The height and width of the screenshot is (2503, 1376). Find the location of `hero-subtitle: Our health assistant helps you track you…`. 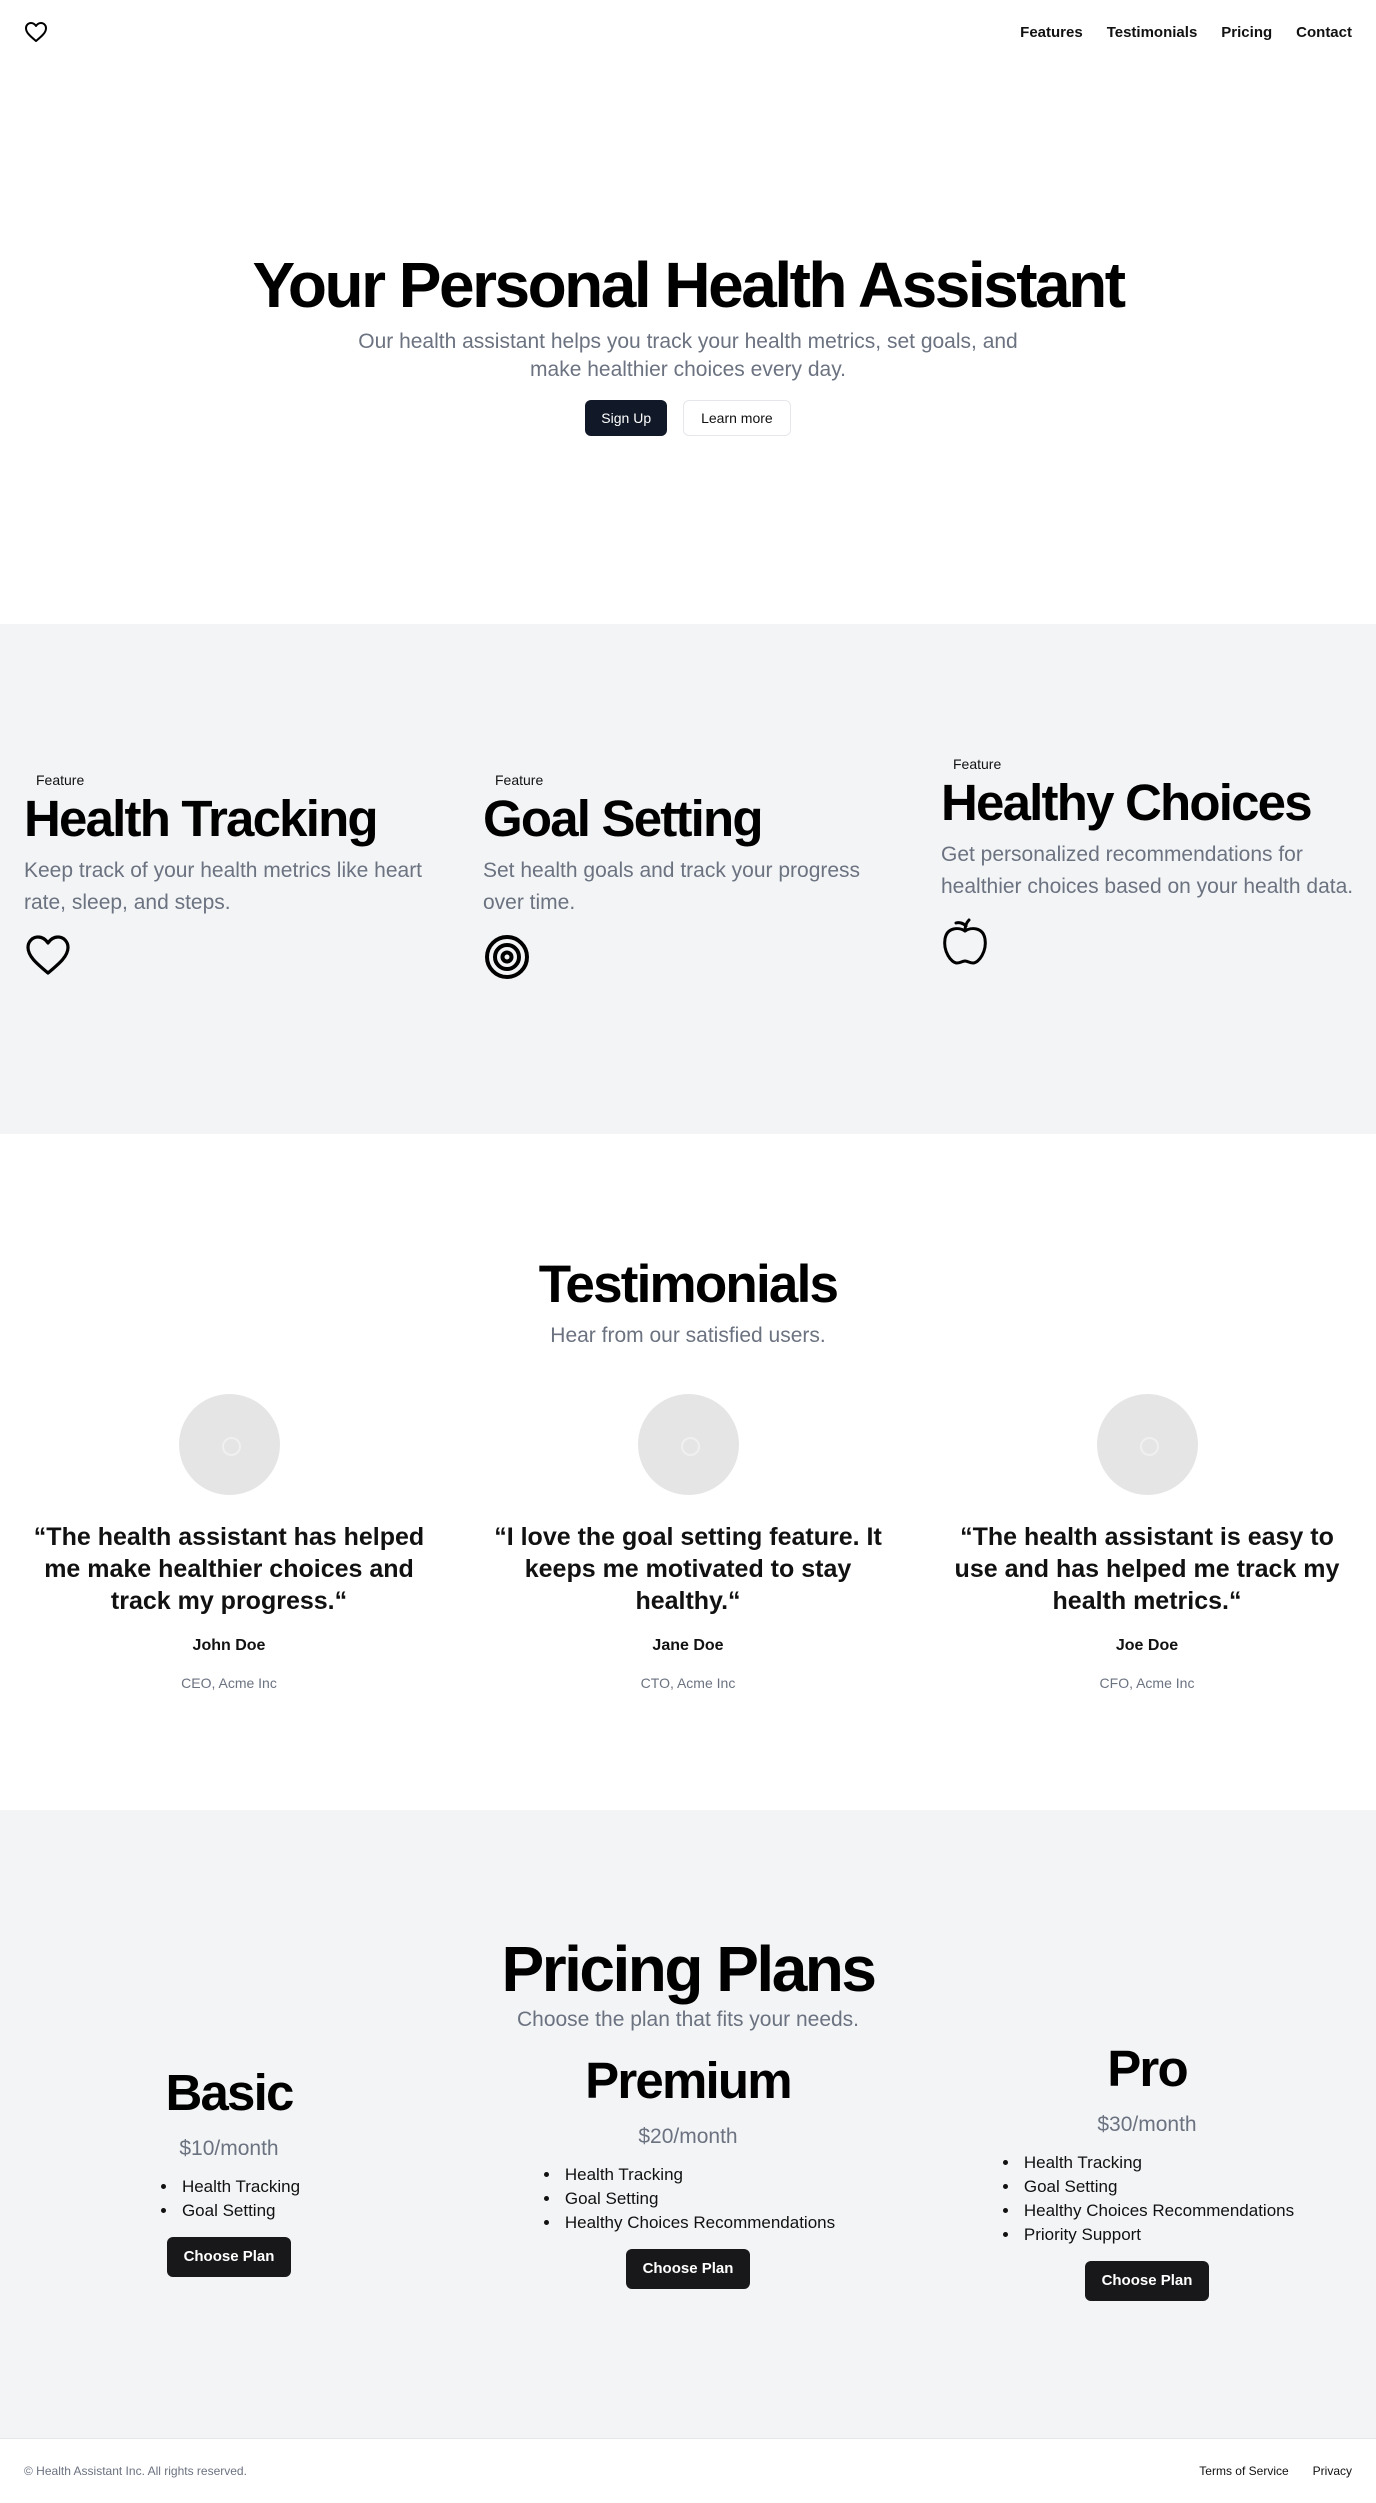

hero-subtitle: Our health assistant helps you track you… is located at coordinates (688, 355).